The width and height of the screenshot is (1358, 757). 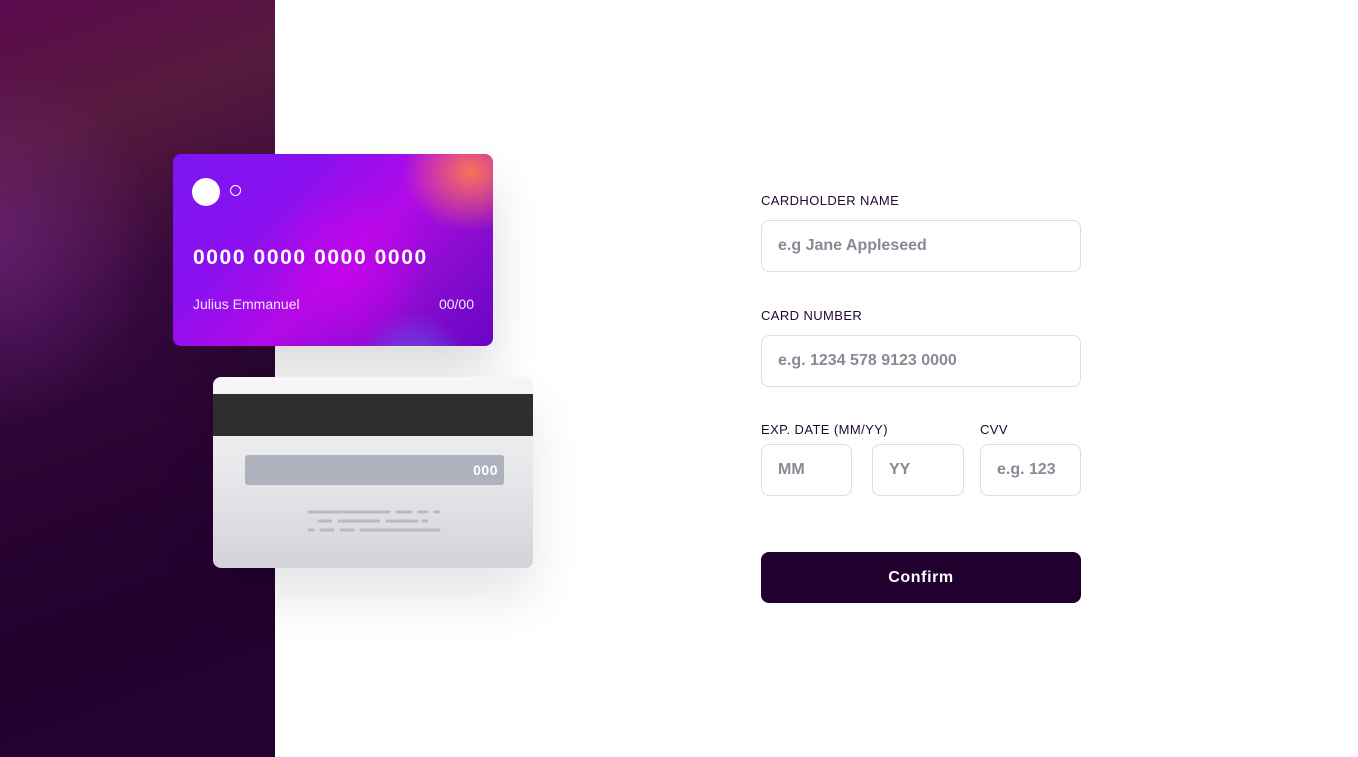 I want to click on card-number-group: CARD NUMBER, so click(x=921, y=347).